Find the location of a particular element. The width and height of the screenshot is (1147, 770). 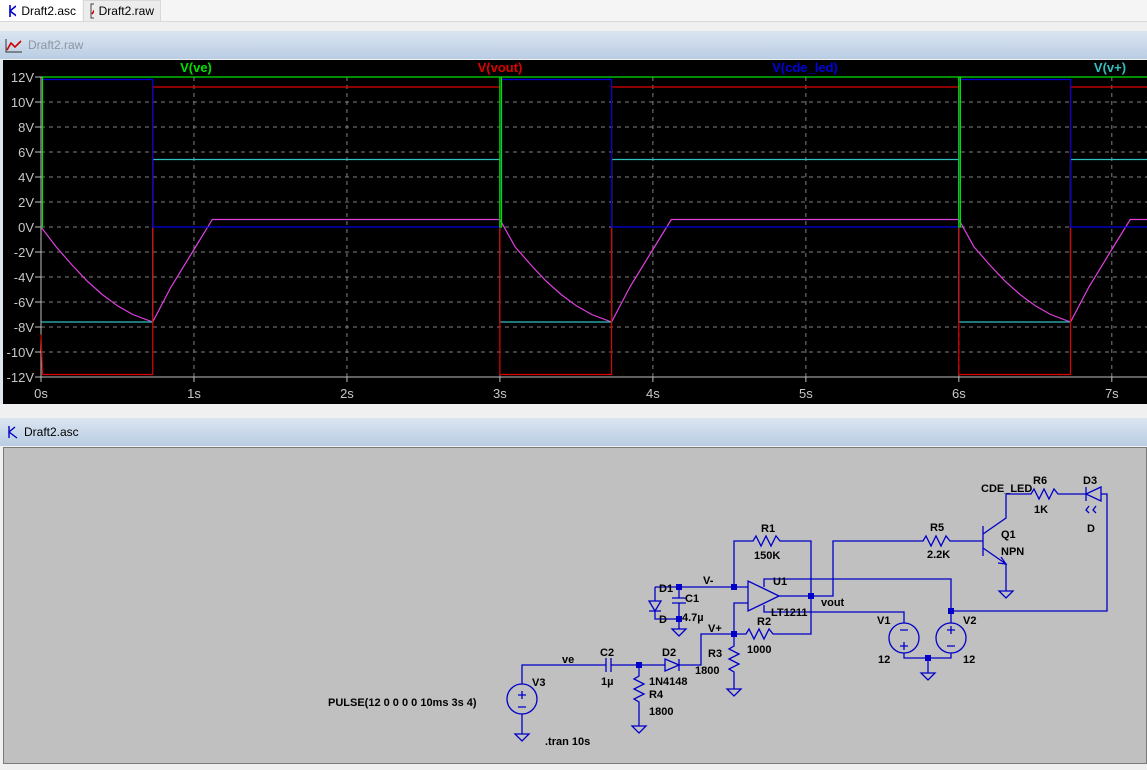

x-tick-label: 2s is located at coordinates (347, 393).